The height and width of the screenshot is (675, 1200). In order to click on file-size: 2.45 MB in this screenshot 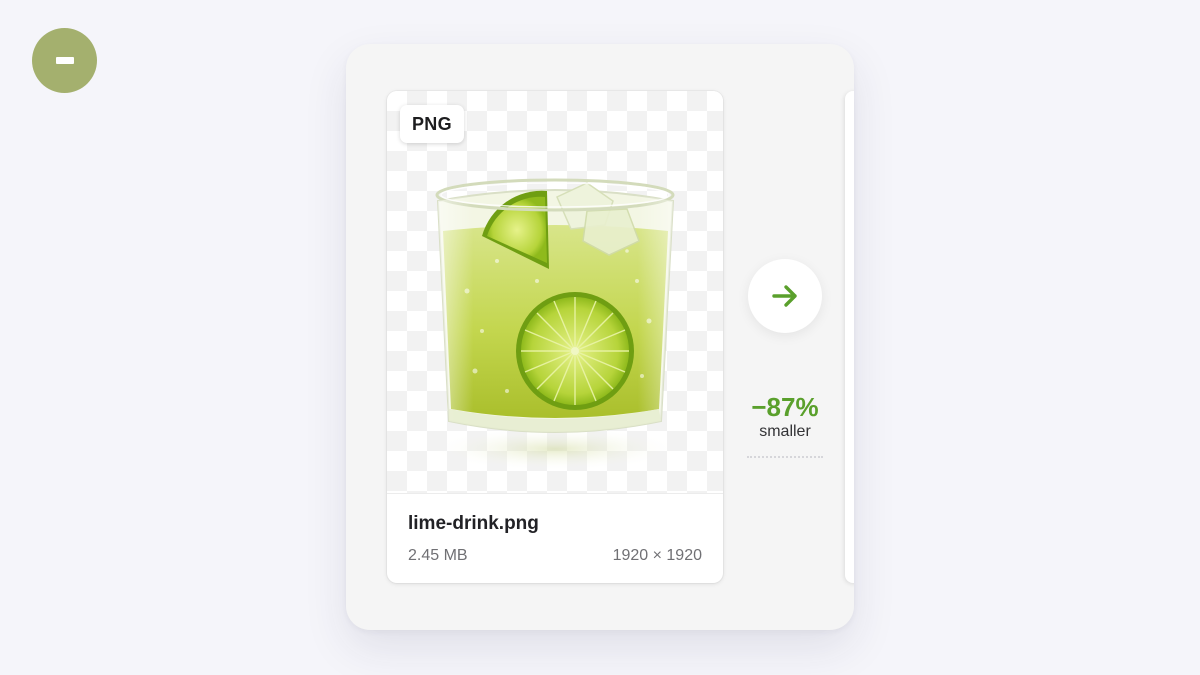, I will do `click(438, 555)`.